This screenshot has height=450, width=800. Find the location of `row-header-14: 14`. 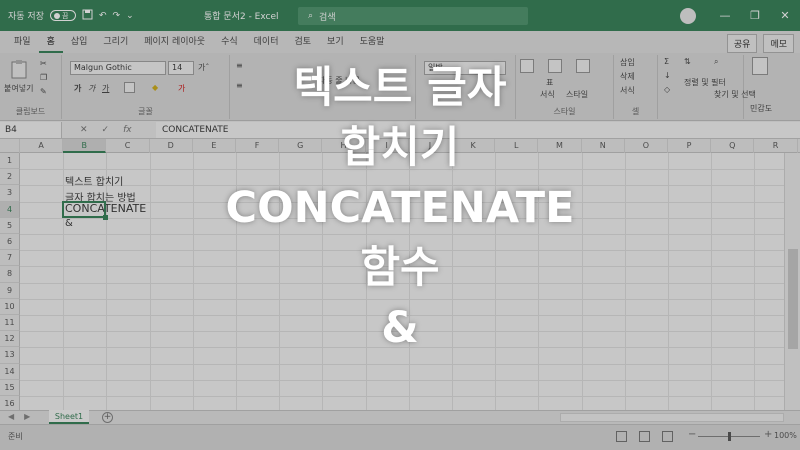

row-header-14: 14 is located at coordinates (10, 371).